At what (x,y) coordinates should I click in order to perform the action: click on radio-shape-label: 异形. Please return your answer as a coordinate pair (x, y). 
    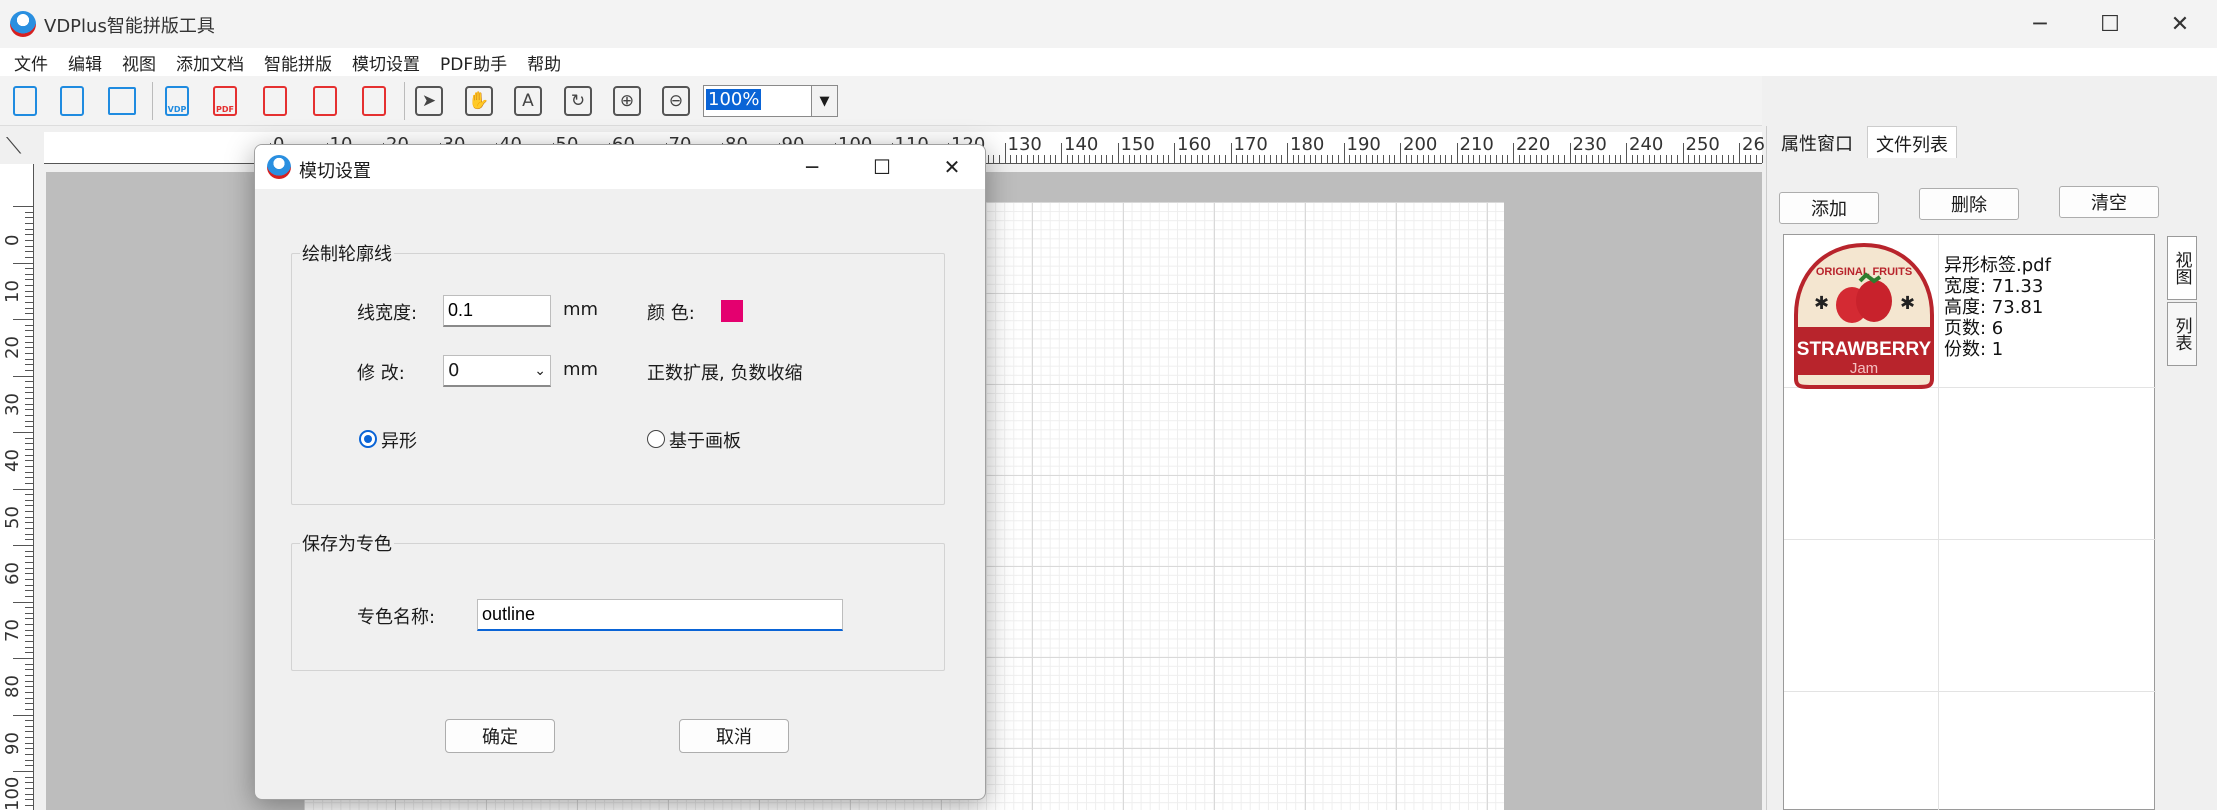
    Looking at the image, I should click on (399, 440).